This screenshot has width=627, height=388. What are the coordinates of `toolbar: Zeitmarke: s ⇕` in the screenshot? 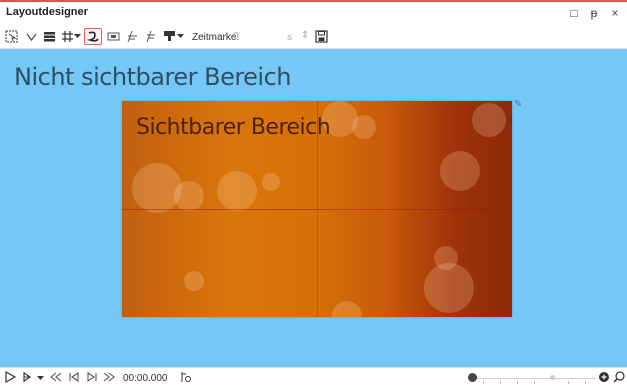 It's located at (313, 36).